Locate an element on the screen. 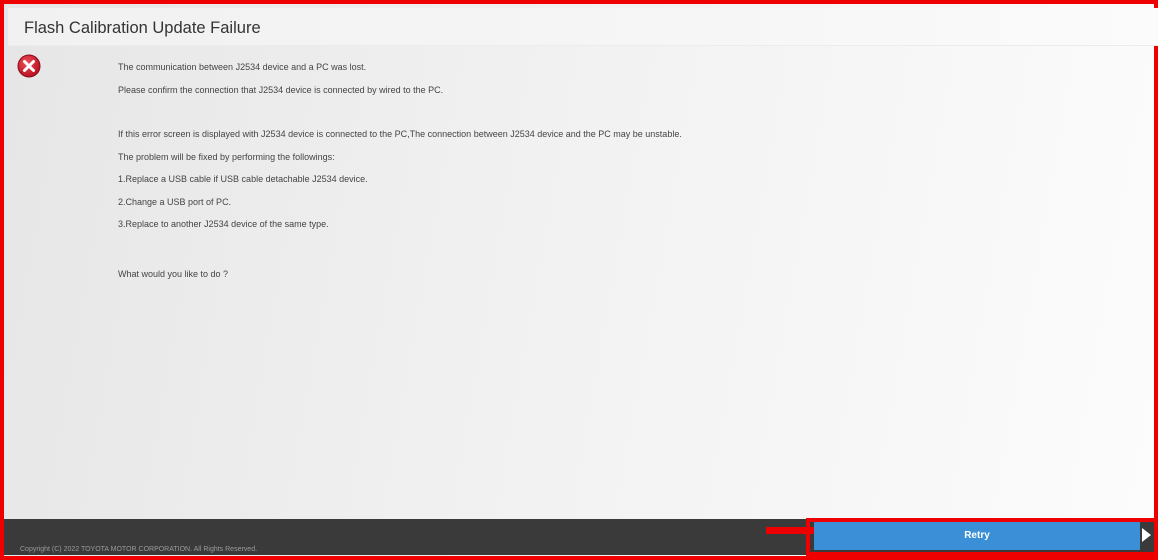  dialog-header: Flash Calibration Update Failure is located at coordinates (583, 27).